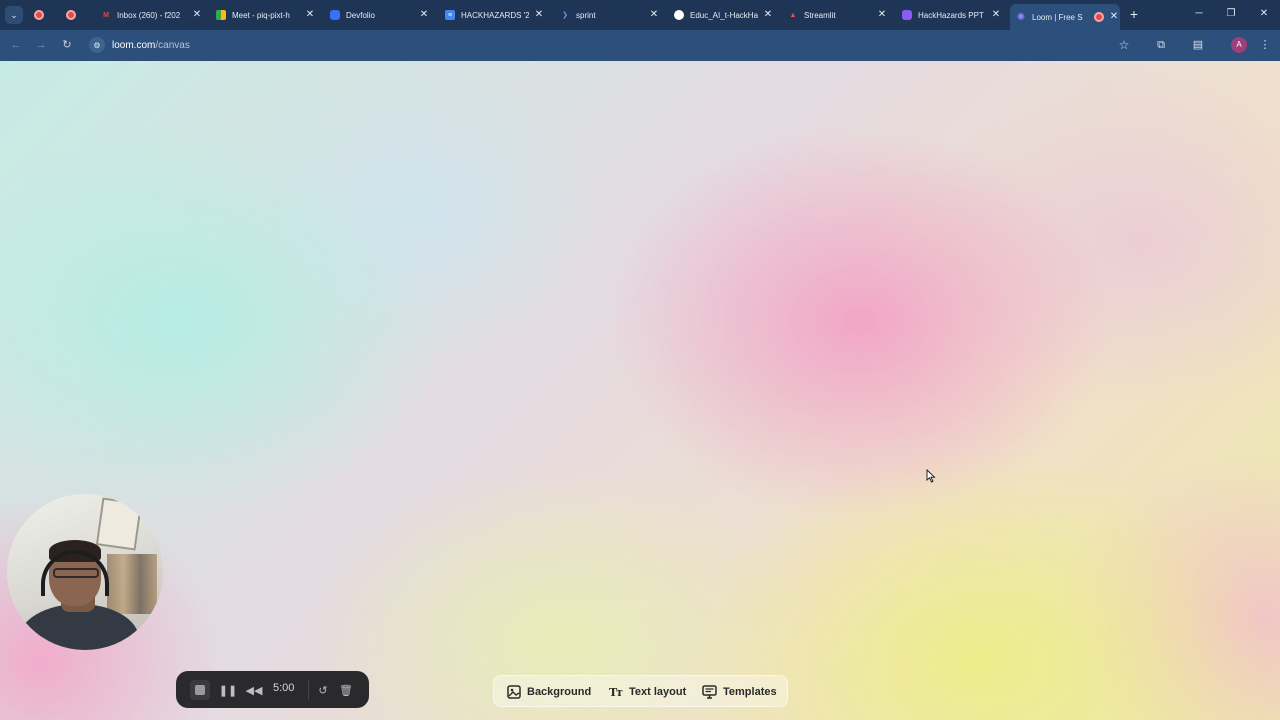 The width and height of the screenshot is (1280, 720). I want to click on stop-icon, so click(200, 690).